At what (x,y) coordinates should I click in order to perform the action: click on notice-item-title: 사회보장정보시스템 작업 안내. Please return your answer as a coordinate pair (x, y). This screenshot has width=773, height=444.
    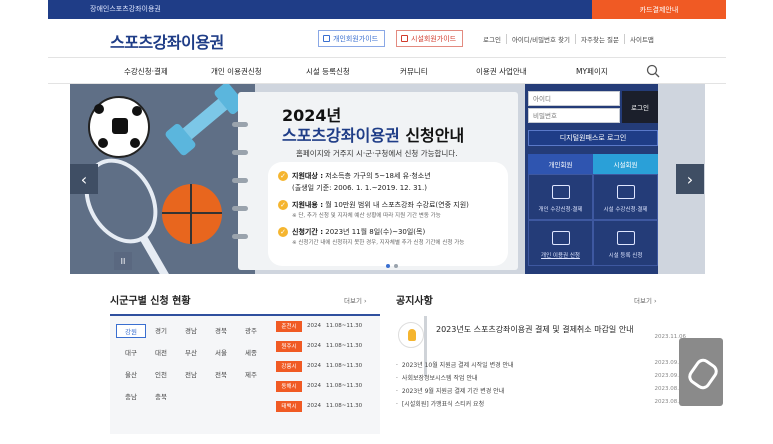
    Looking at the image, I should click on (439, 378).